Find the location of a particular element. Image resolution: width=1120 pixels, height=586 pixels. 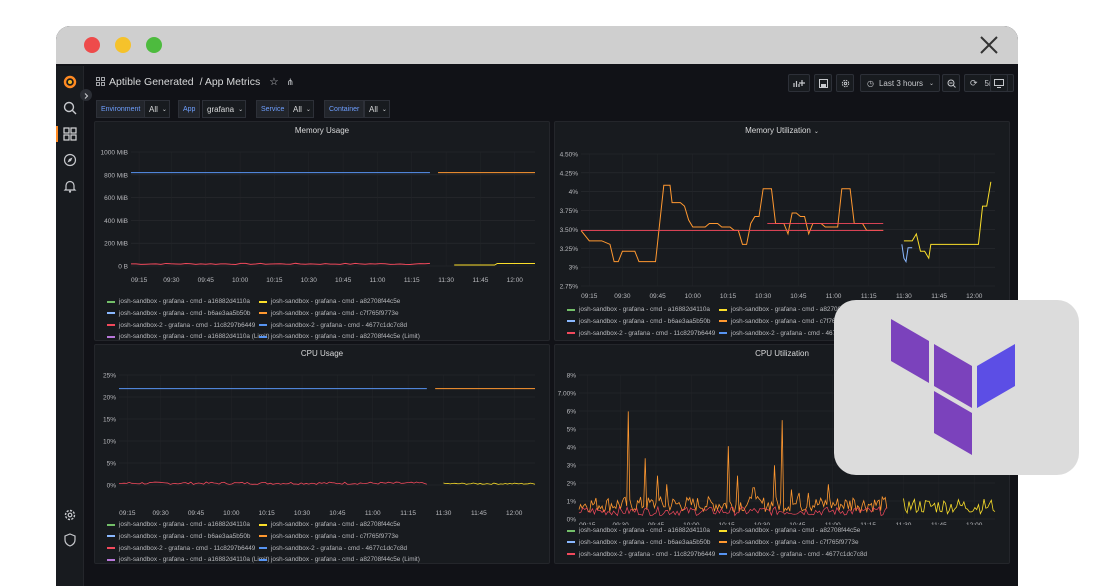

alerting-bell-icon is located at coordinates (70, 186).